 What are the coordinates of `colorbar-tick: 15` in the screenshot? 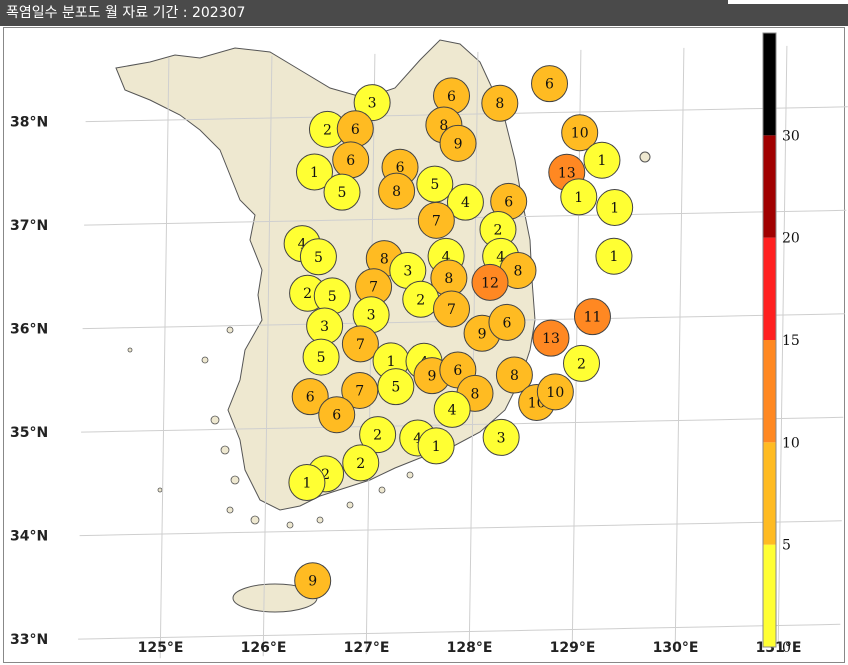 It's located at (791, 341).